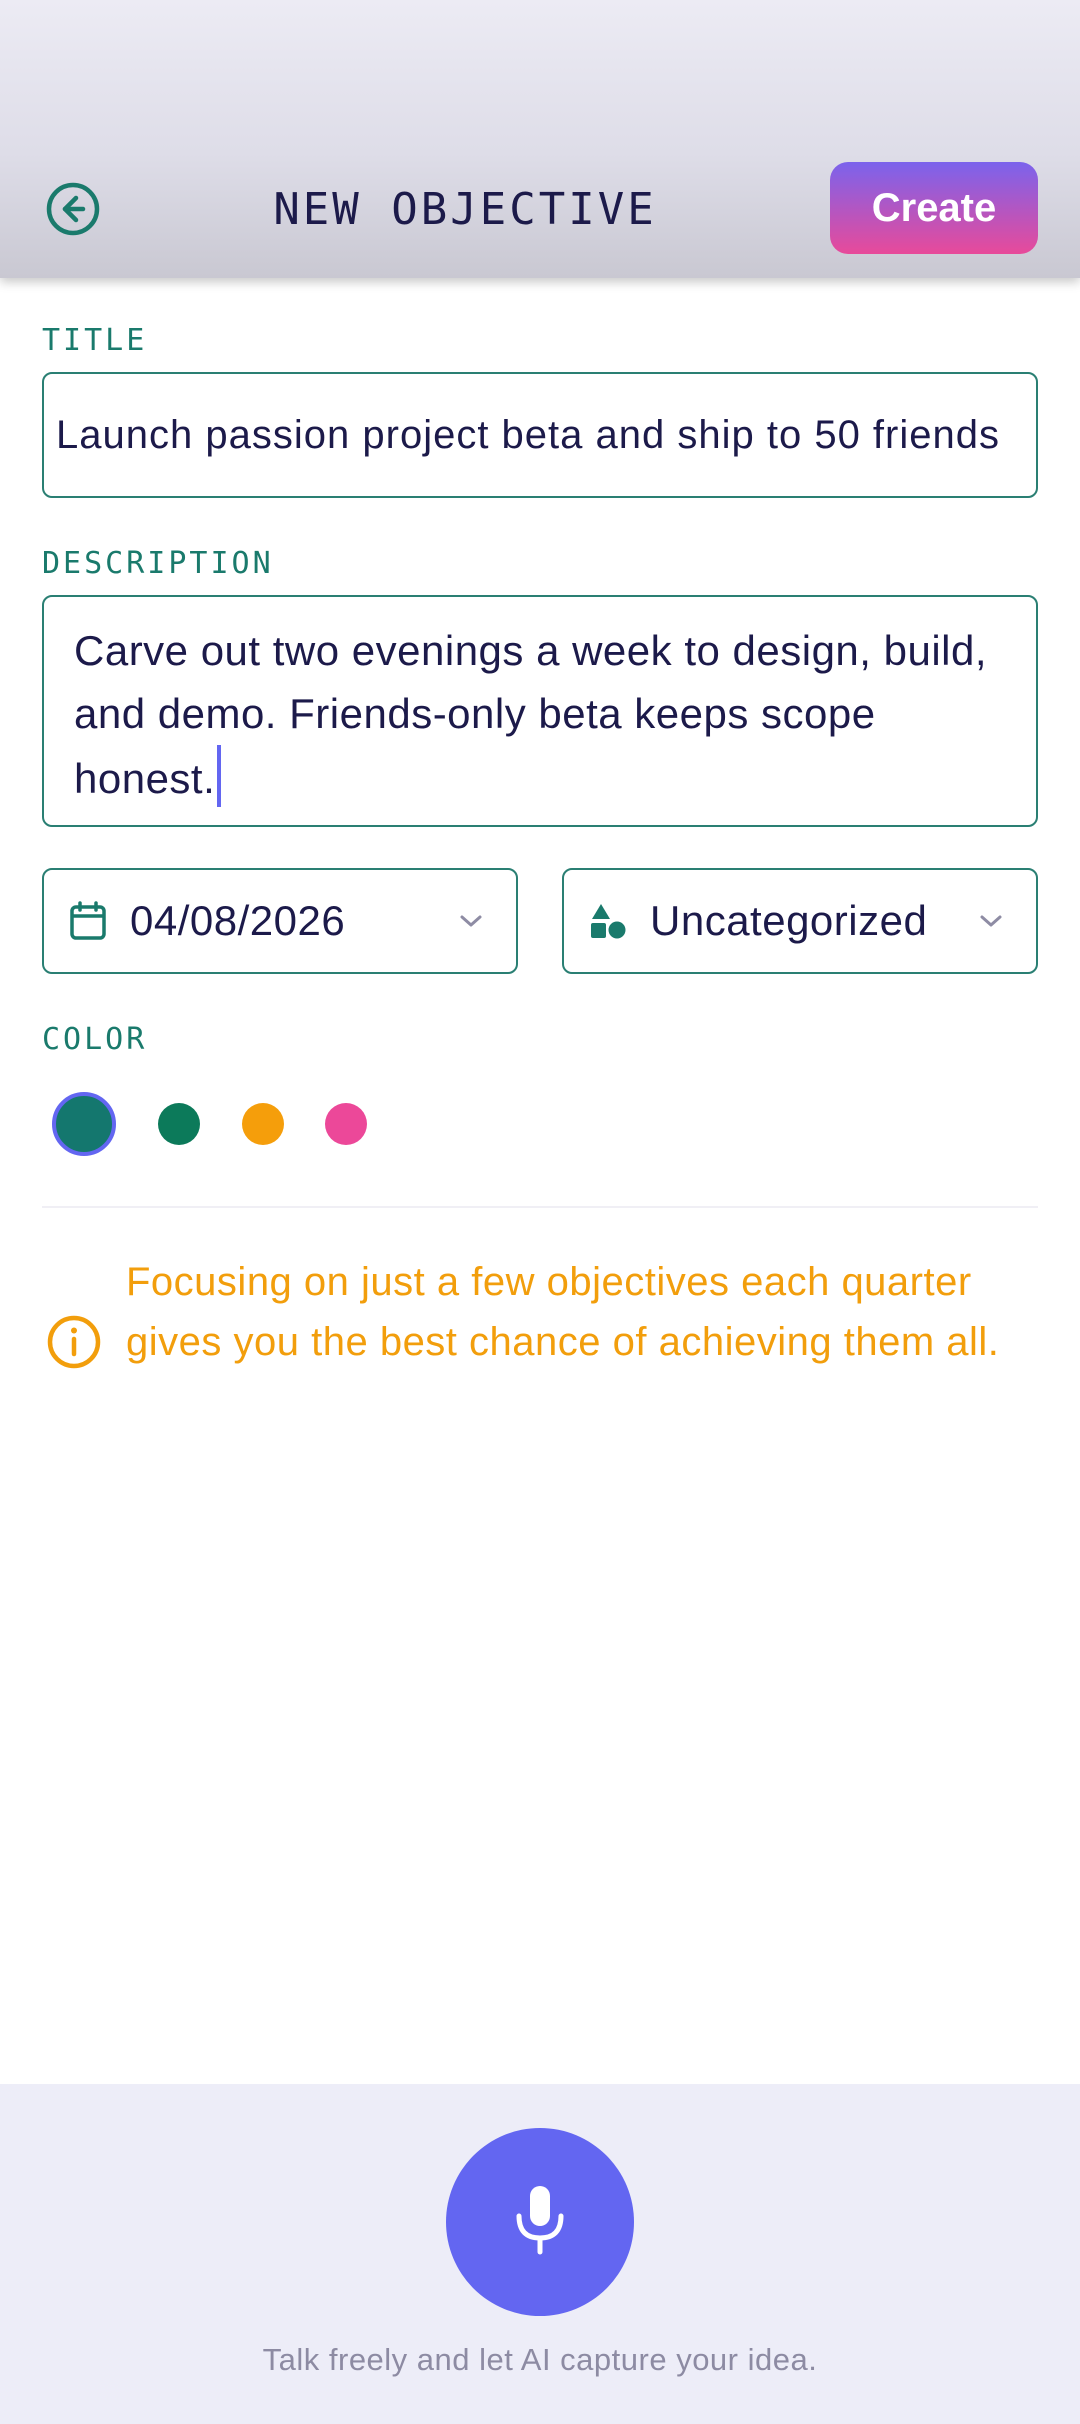 This screenshot has height=2424, width=1080. I want to click on create-button: Create, so click(934, 208).